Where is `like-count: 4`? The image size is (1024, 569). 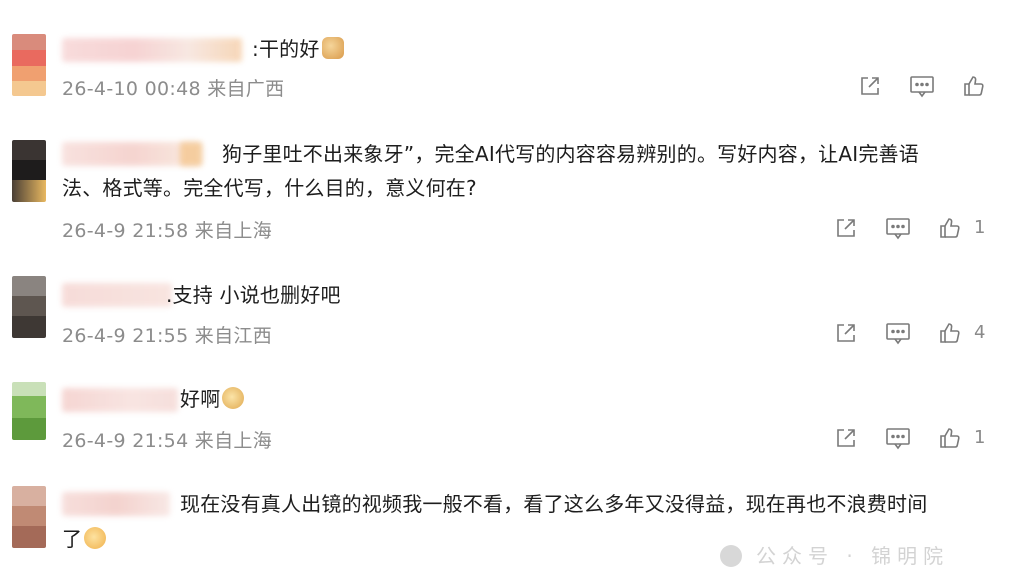
like-count: 4 is located at coordinates (980, 332).